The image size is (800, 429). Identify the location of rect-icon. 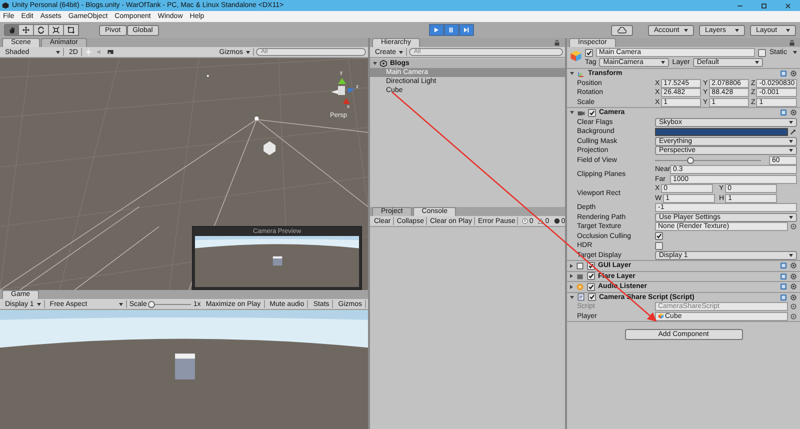
(71, 30).